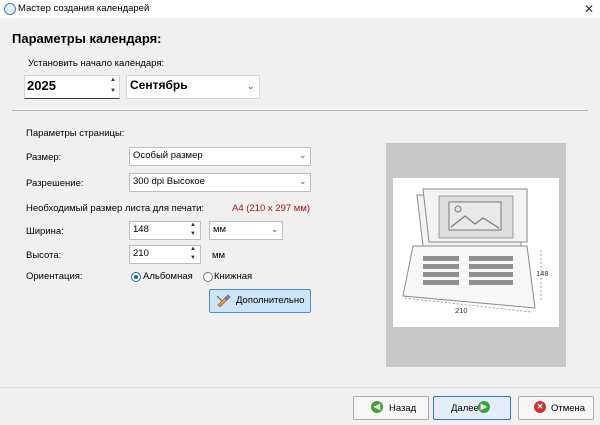  Describe the element at coordinates (10, 9) in the screenshot. I see `app-icon` at that location.